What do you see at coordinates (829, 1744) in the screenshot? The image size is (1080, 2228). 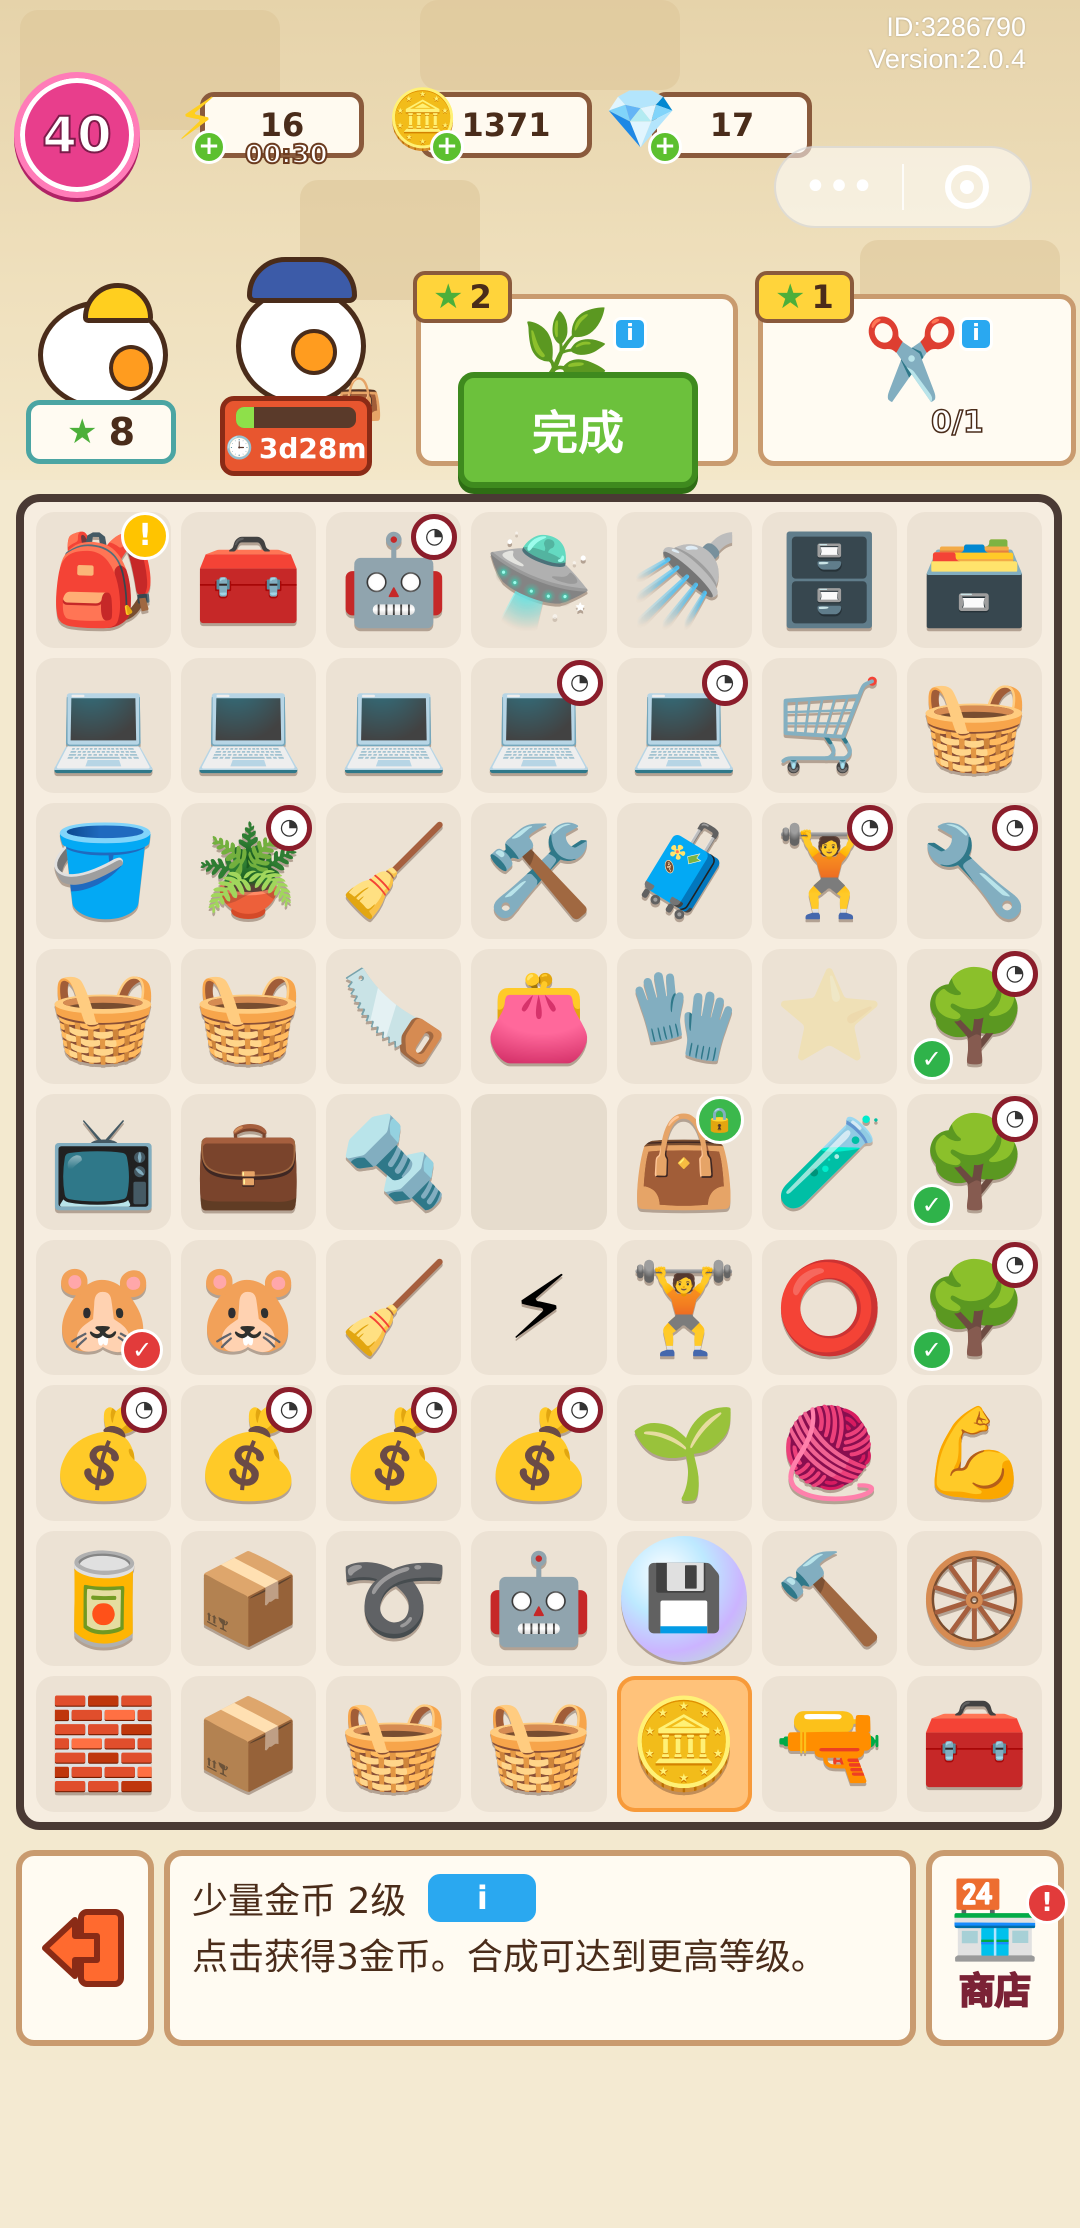 I see `board-cell-massage-gun: 🔫` at bounding box center [829, 1744].